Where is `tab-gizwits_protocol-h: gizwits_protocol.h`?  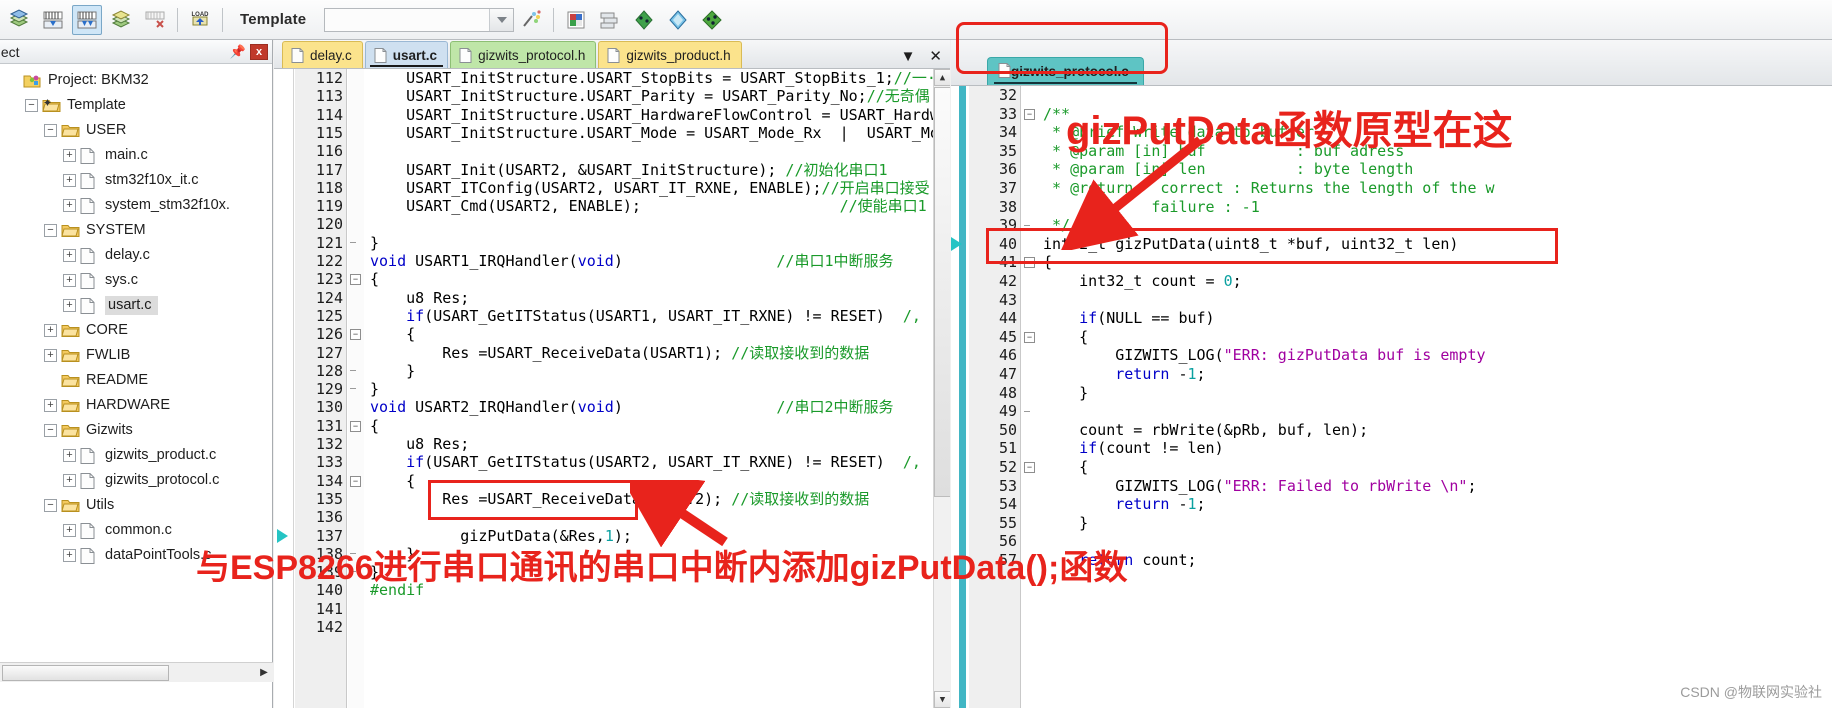 tab-gizwits_protocol-h: gizwits_protocol.h is located at coordinates (523, 54).